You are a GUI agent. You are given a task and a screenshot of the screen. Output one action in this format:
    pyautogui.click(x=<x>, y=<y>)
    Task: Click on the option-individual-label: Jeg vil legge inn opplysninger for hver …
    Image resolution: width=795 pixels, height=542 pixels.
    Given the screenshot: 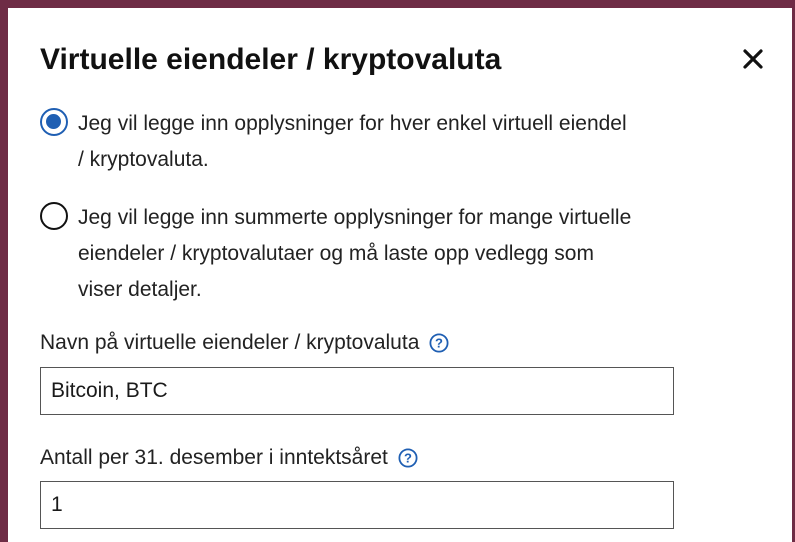 What is the action you would take?
    pyautogui.click(x=352, y=141)
    